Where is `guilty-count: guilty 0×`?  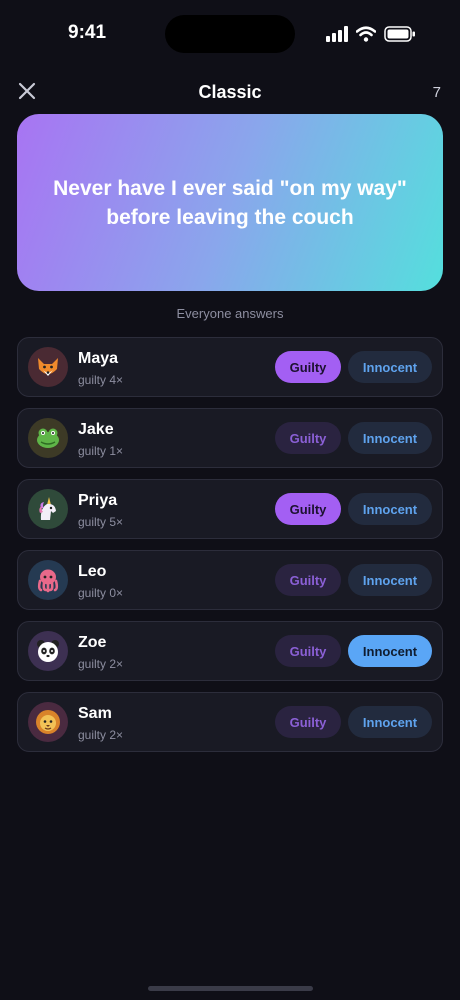 guilty-count: guilty 0× is located at coordinates (101, 593).